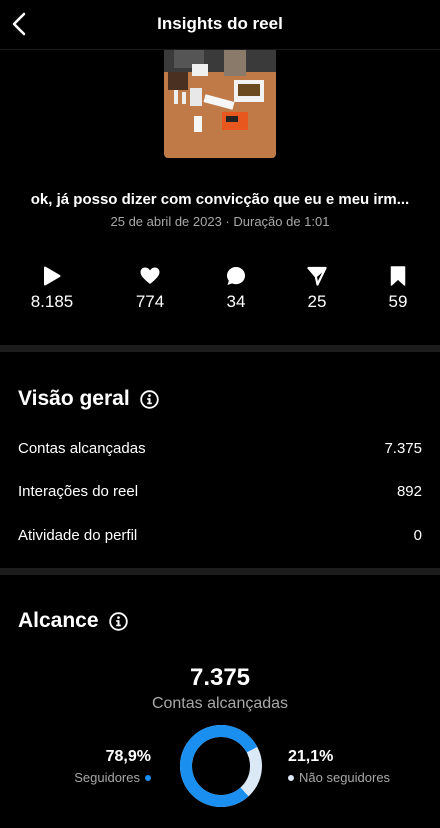 Image resolution: width=440 pixels, height=828 pixels. I want to click on stat-shares-value: 25, so click(317, 301).